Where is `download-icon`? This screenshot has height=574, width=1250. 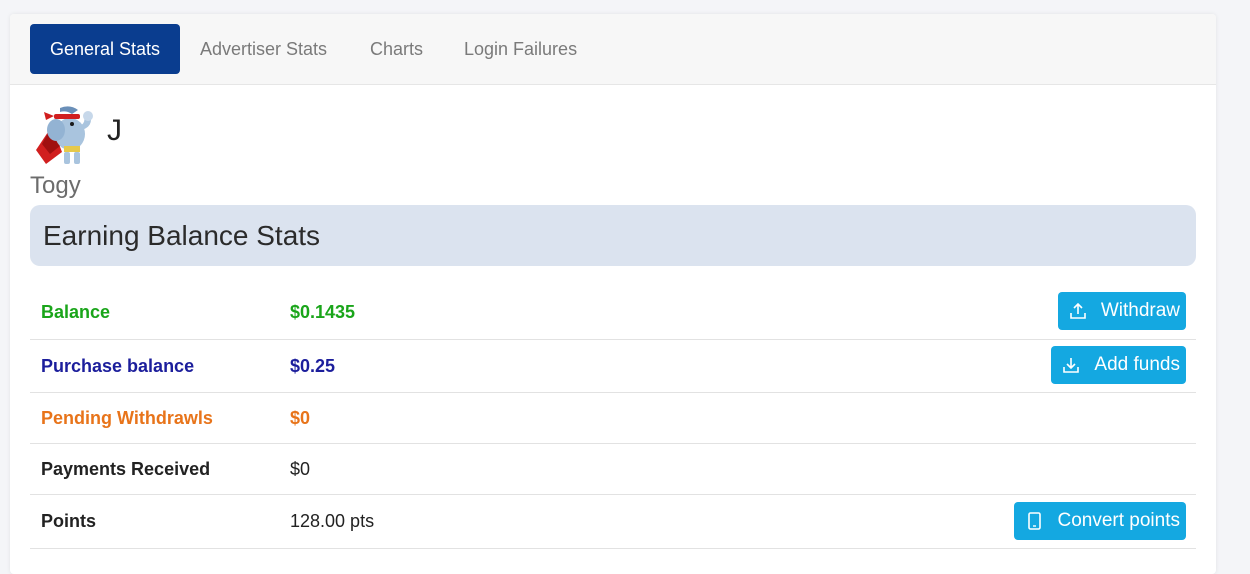 download-icon is located at coordinates (1071, 365).